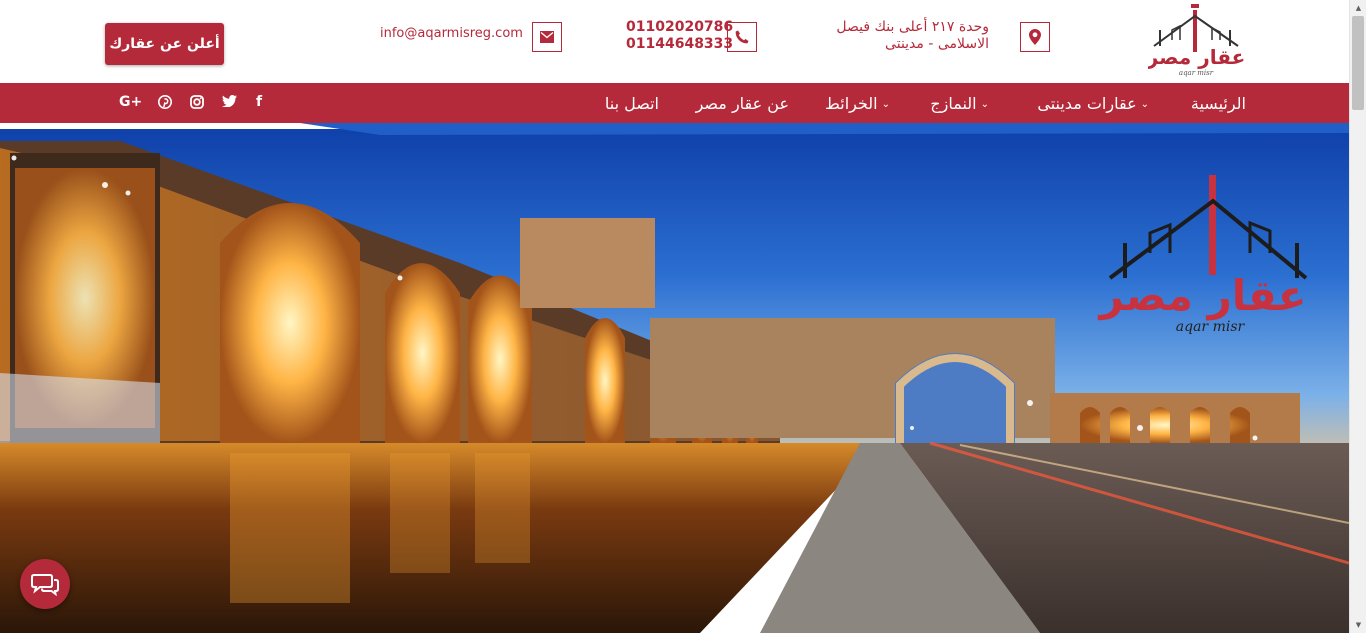 The width and height of the screenshot is (1366, 633). I want to click on nav-item-label: الخرائط, so click(851, 103).